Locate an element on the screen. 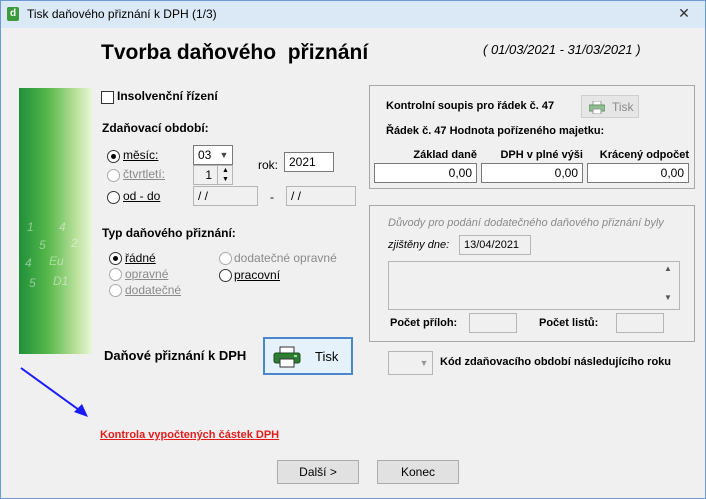 This screenshot has height=499, width=706. radio-corrective is located at coordinates (115, 274).